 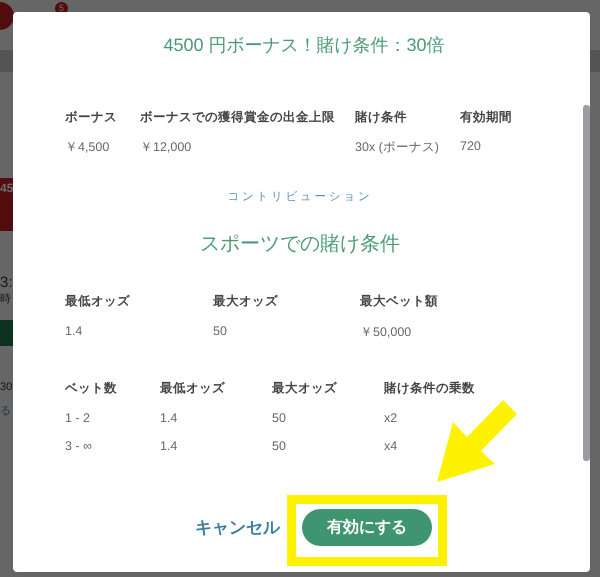 What do you see at coordinates (7, 204) in the screenshot?
I see `promo-banner: 45` at bounding box center [7, 204].